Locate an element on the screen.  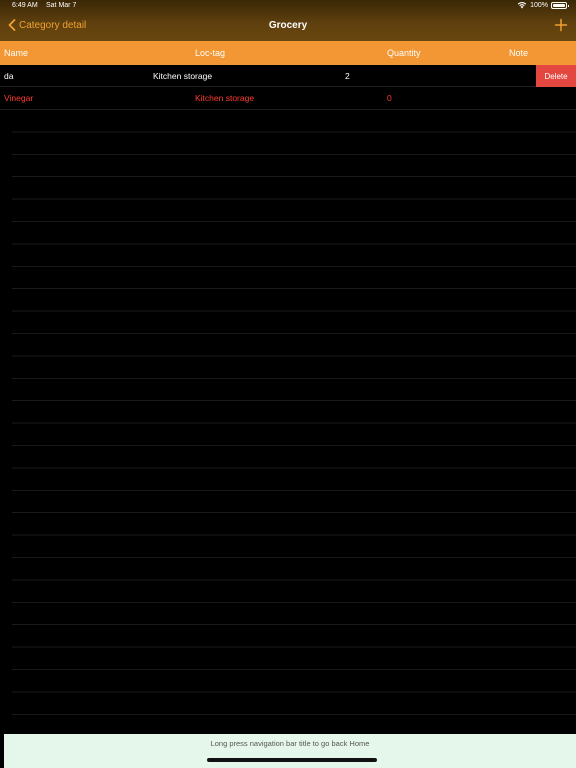
table-row: Vinegar Kitchen storage 0 is located at coordinates (288, 98).